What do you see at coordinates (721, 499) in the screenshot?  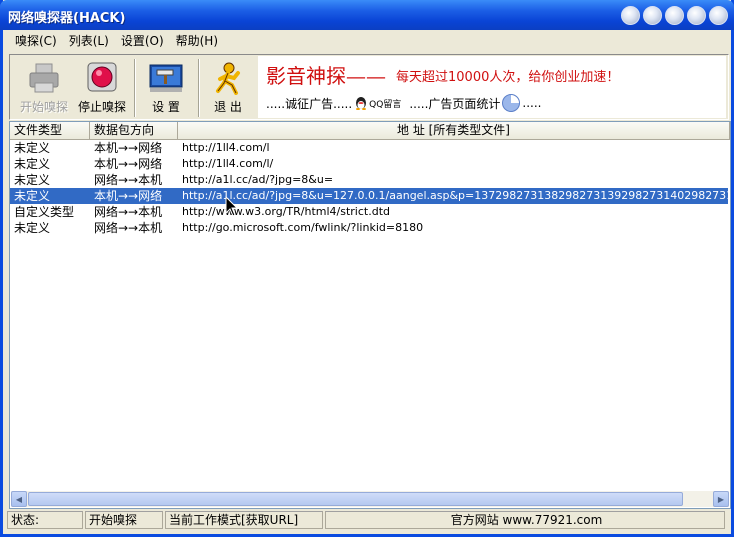 I see `scroll-right-button: ▶` at bounding box center [721, 499].